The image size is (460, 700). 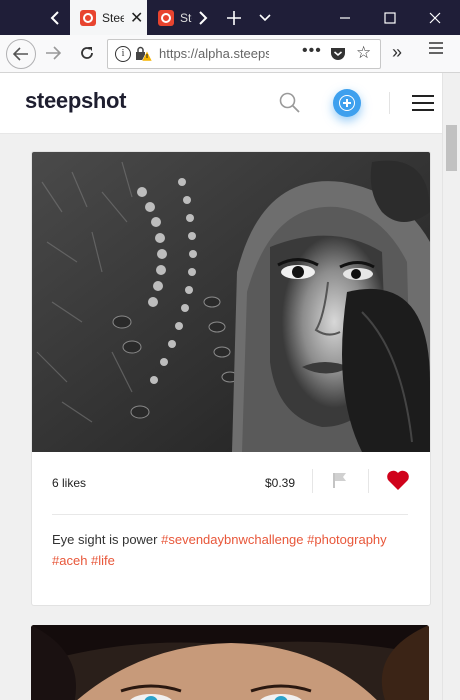 I want to click on hashtag-link: #life, so click(x=103, y=560).